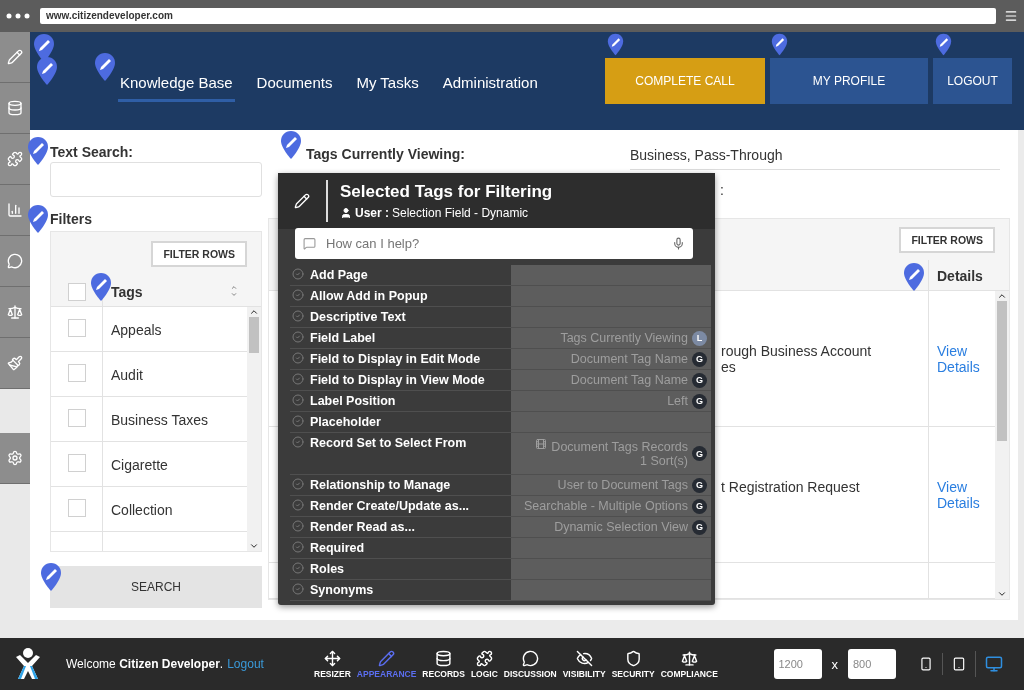 The height and width of the screenshot is (690, 1024). What do you see at coordinates (500, 317) in the screenshot?
I see `property-row: Descriptive Text` at bounding box center [500, 317].